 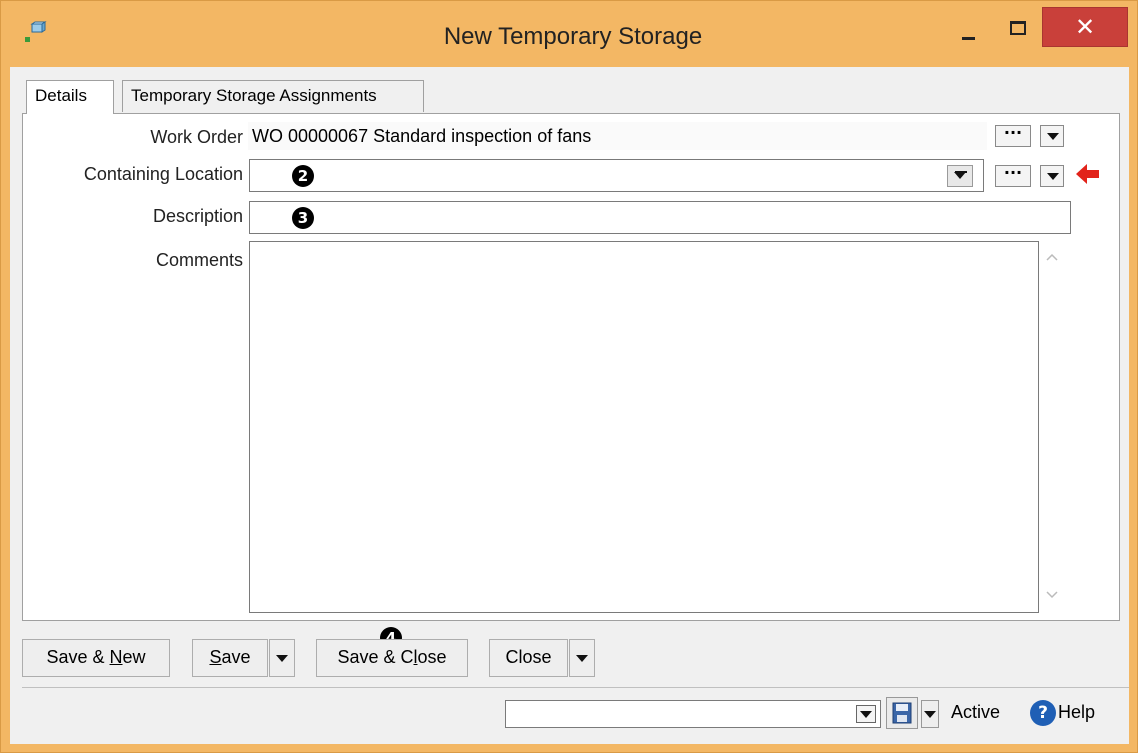 What do you see at coordinates (199, 260) in the screenshot?
I see `comments-label: Comments` at bounding box center [199, 260].